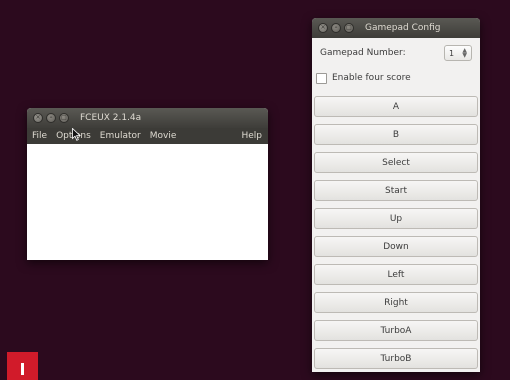  I want to click on fceux-menubar: File Options Emulator Movie Help, so click(147, 136).